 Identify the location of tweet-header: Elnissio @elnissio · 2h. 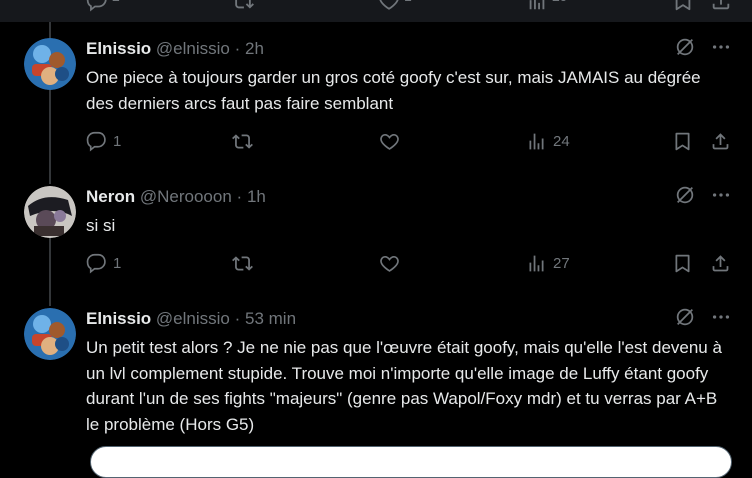
(175, 49).